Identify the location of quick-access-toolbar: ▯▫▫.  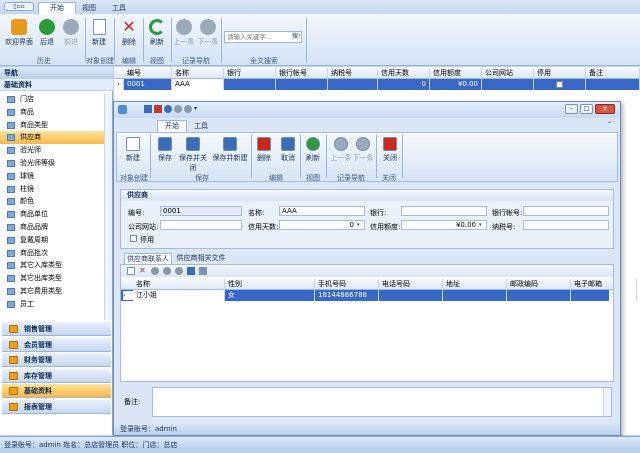
(19, 6).